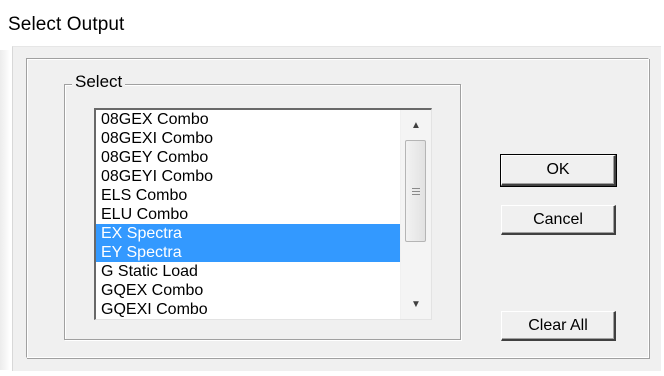 This screenshot has width=664, height=376. Describe the element at coordinates (248, 176) in the screenshot. I see `list-item: 08GEYI Combo` at that location.